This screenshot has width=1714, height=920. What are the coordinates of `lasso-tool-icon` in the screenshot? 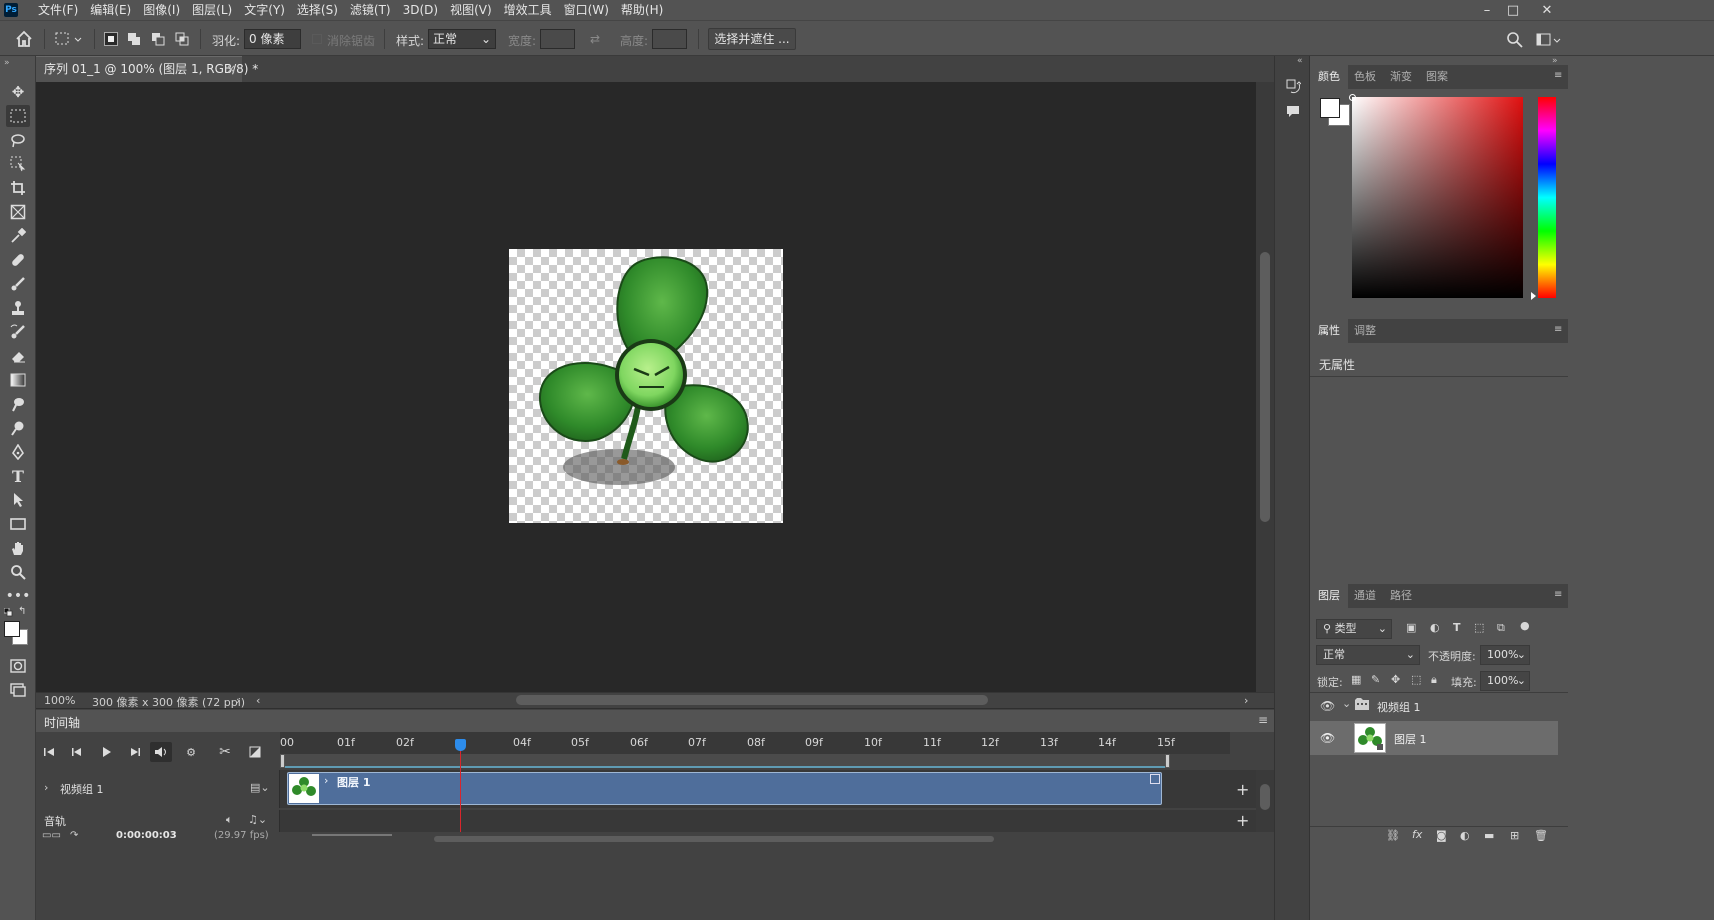 It's located at (18, 140).